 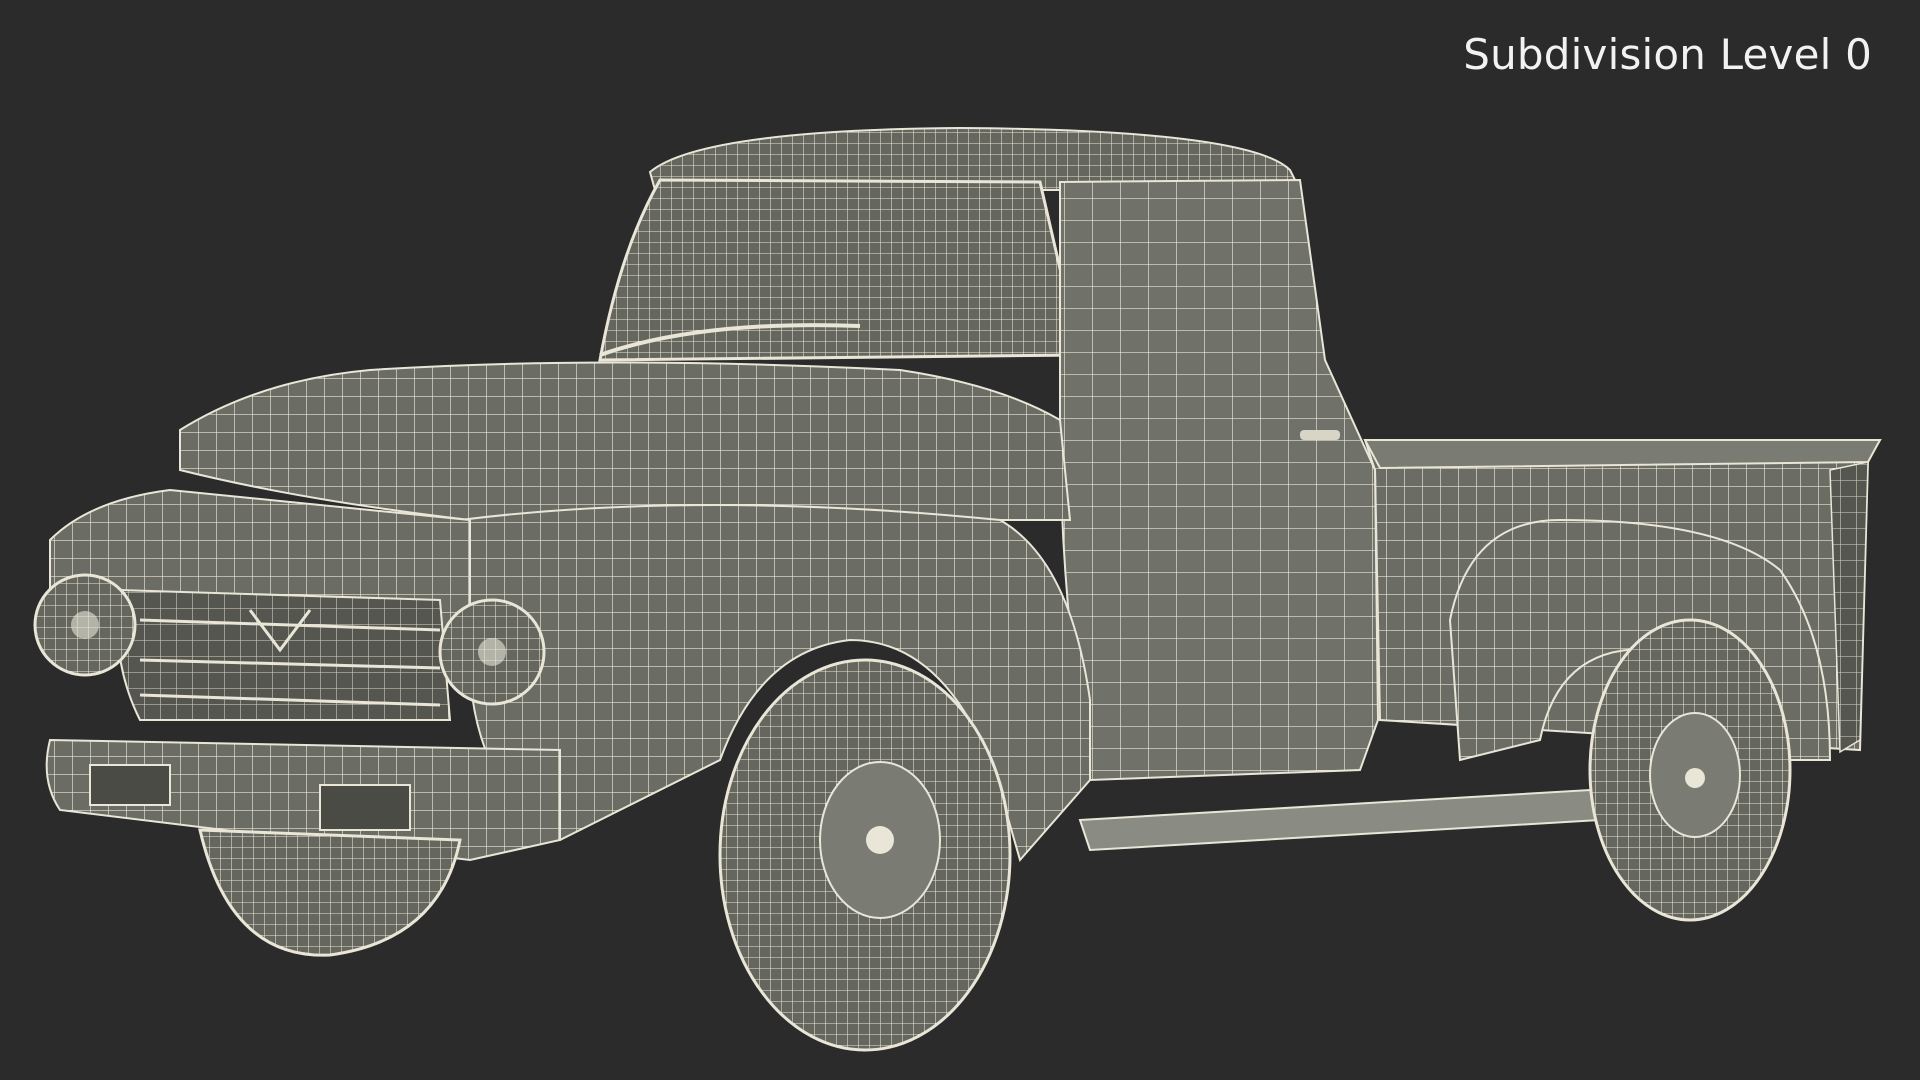 I want to click on truck-running-board, so click(x=1340, y=820).